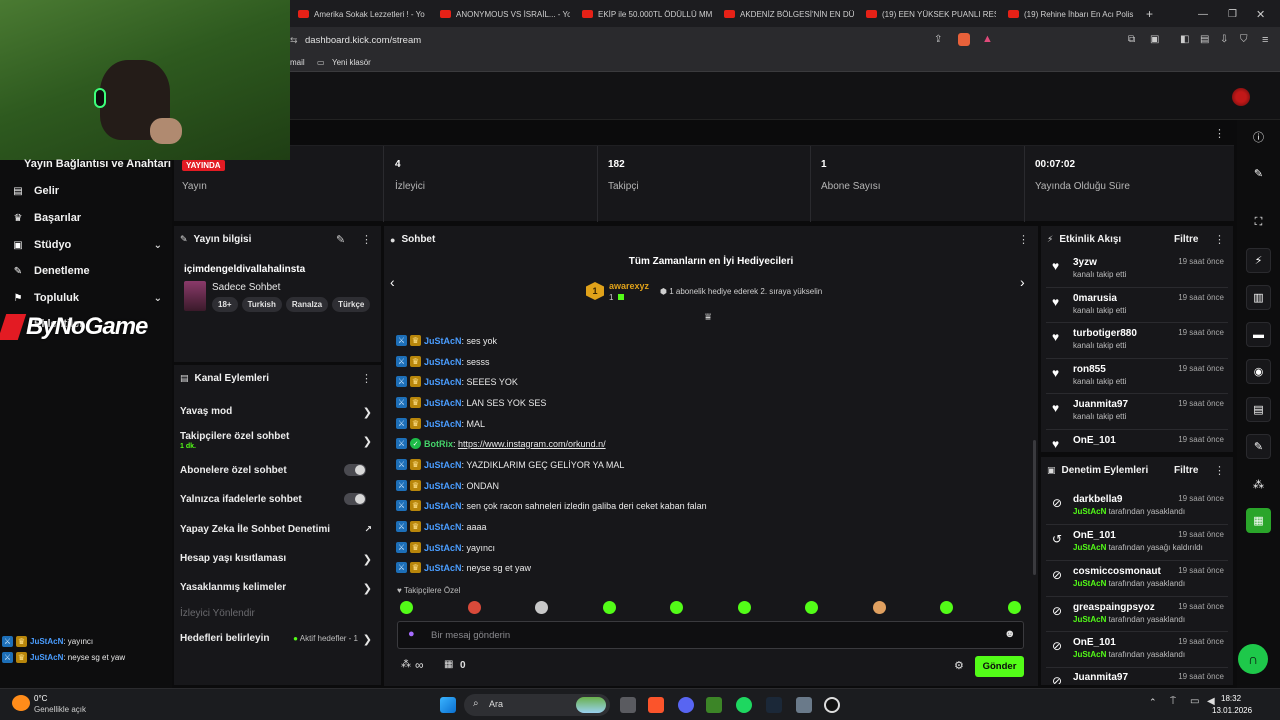 Image resolution: width=1280 pixels, height=720 pixels. Describe the element at coordinates (1224, 39) in the screenshot. I see `download-icon: ⇩` at that location.